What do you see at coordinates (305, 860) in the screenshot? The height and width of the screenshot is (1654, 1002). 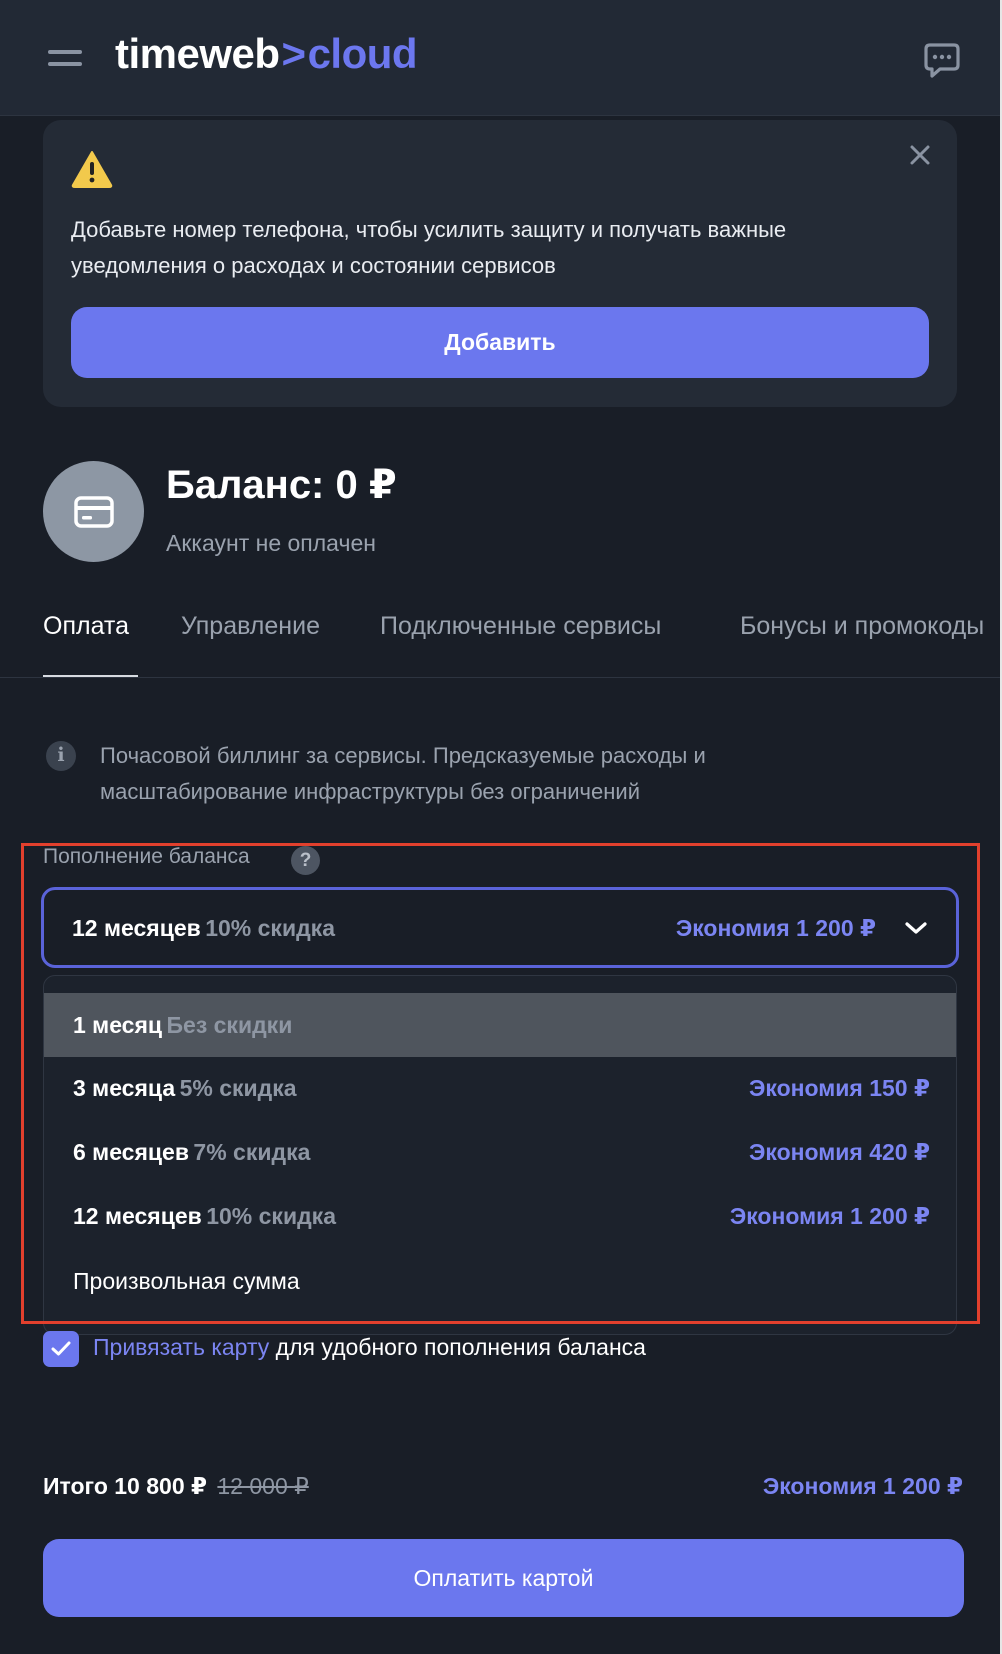 I see `help-icon: ?` at bounding box center [305, 860].